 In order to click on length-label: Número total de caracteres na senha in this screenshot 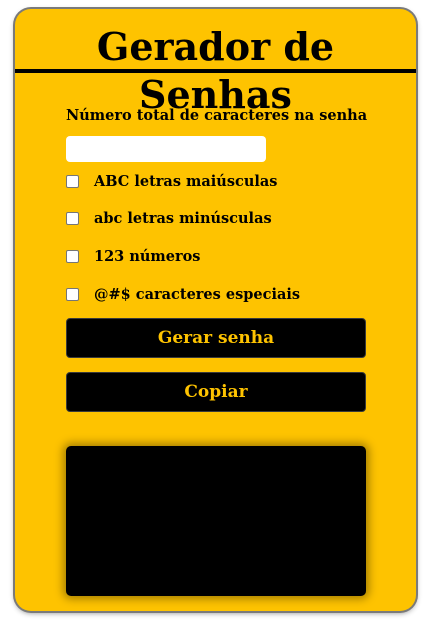, I will do `click(217, 115)`.